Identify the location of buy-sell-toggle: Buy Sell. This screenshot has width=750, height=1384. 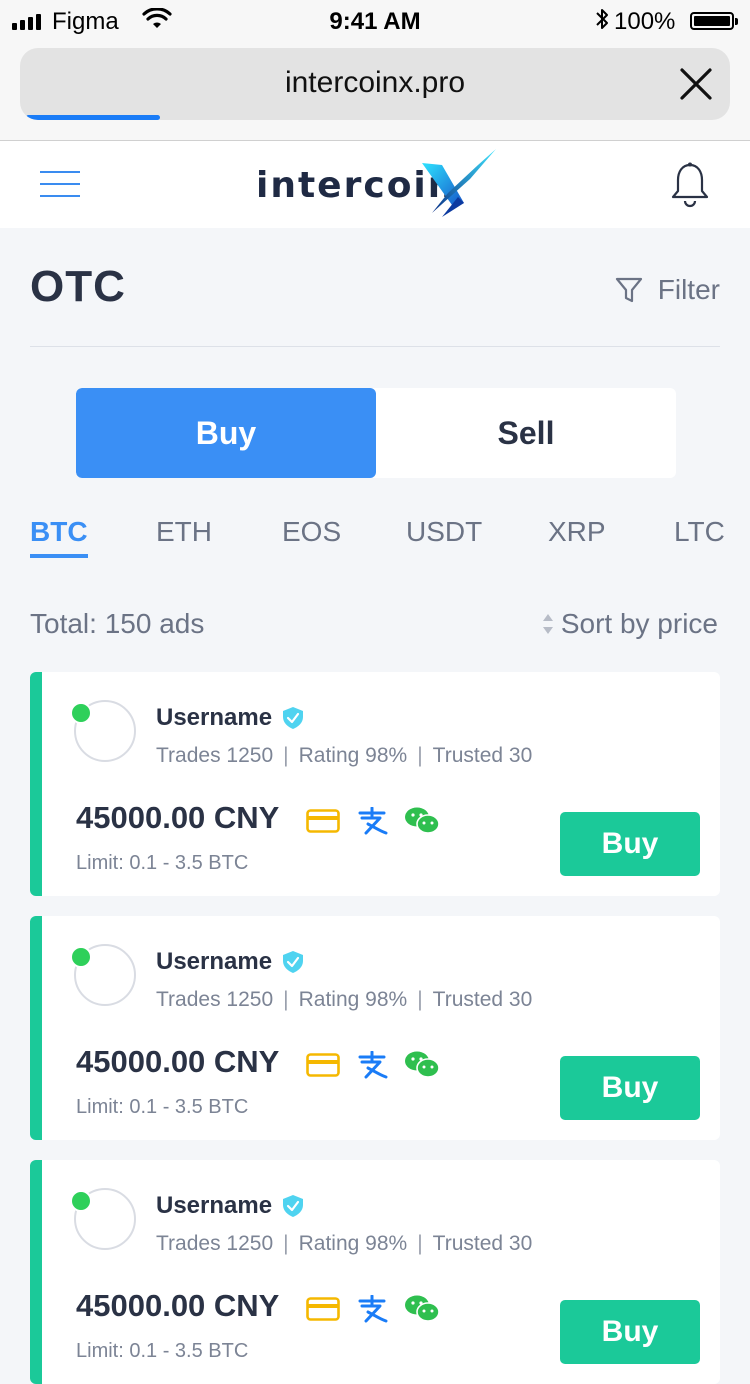
(376, 433).